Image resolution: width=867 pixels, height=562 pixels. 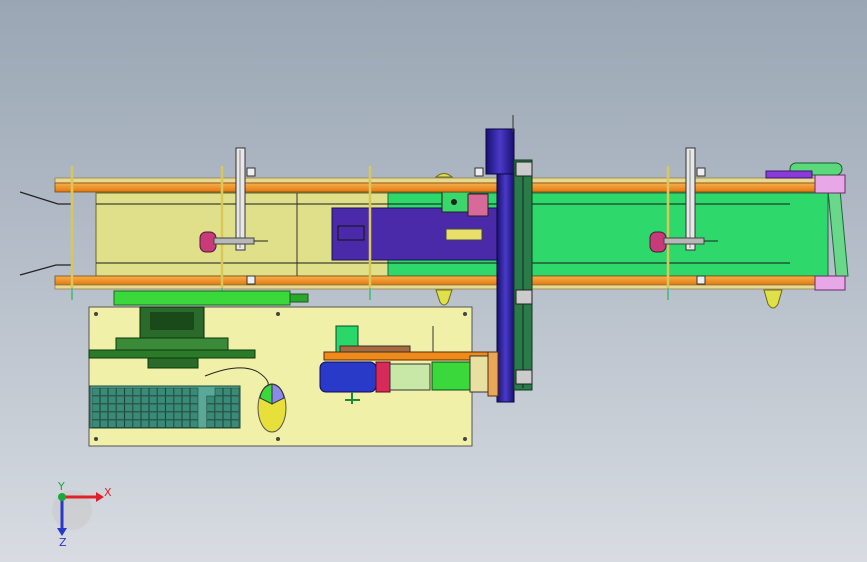 What do you see at coordinates (45, 233) in the screenshot?
I see `cable-left` at bounding box center [45, 233].